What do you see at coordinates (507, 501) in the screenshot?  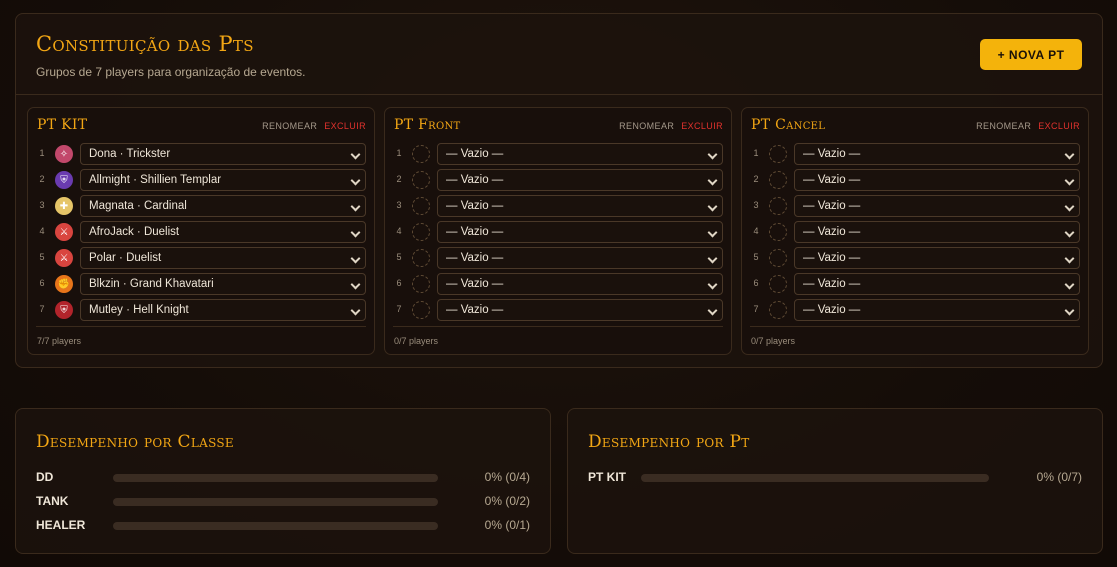 I see `performance-value: 0% (0/2)` at bounding box center [507, 501].